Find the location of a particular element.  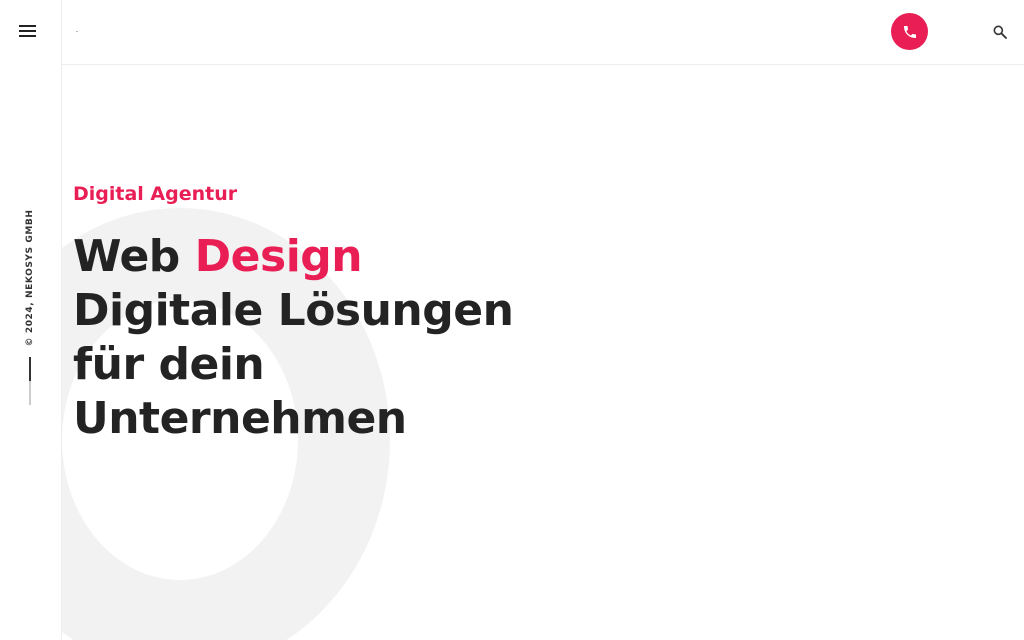

search-button is located at coordinates (1000, 32).